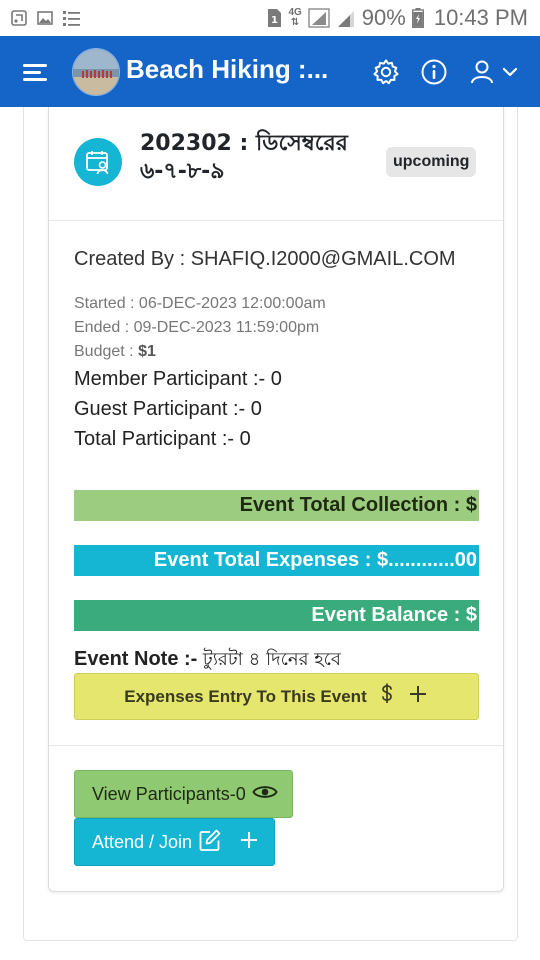 This screenshot has width=540, height=960. Describe the element at coordinates (383, 17) in the screenshot. I see `battery-percent: 90%` at that location.